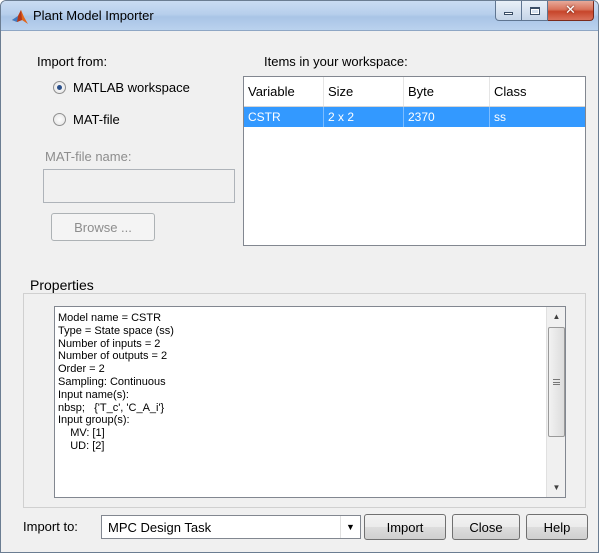  What do you see at coordinates (93, 15) in the screenshot?
I see `window-title: Plant Model Importer` at bounding box center [93, 15].